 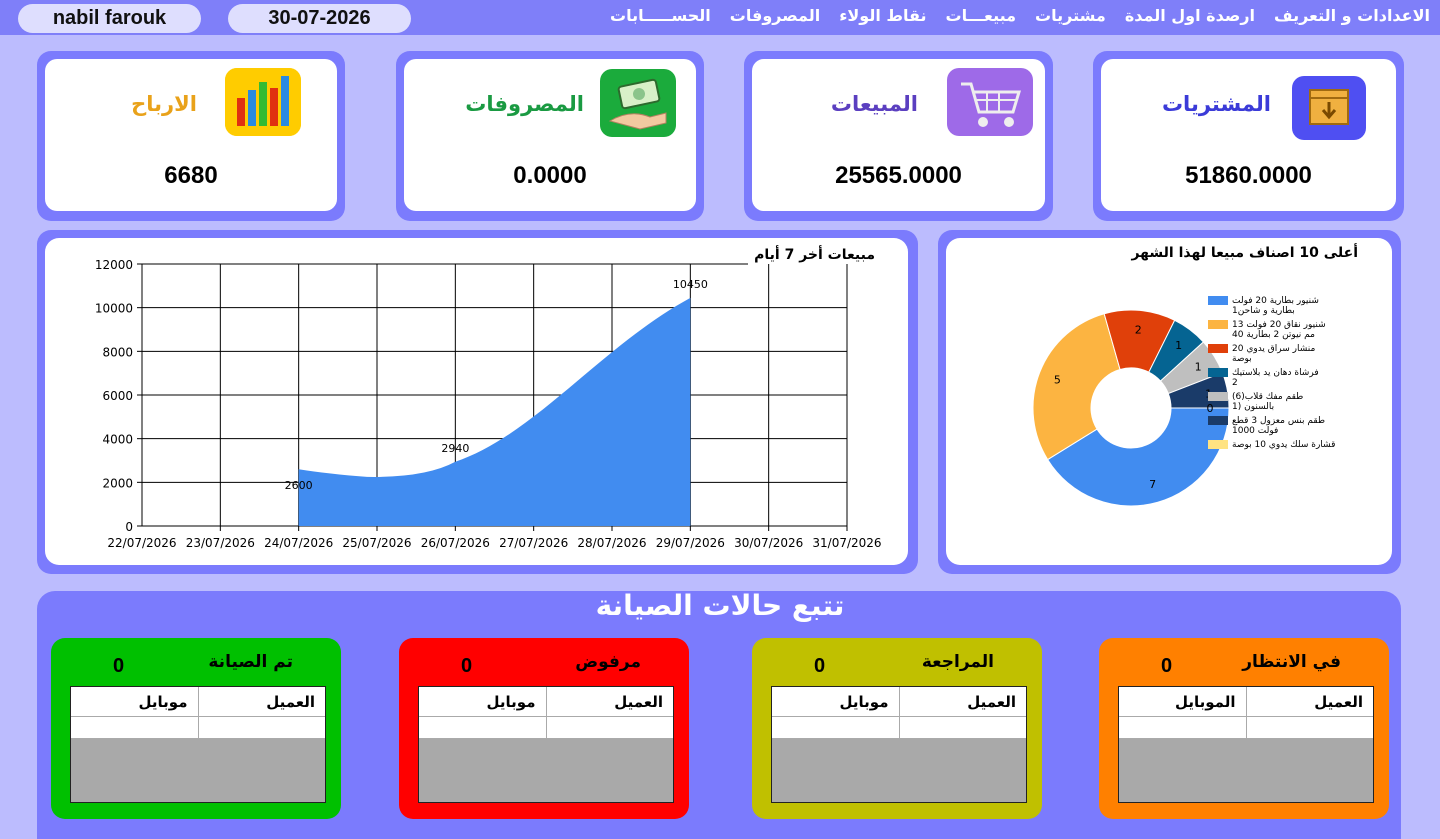 I want to click on menu-sales: مبيعـــات, so click(x=981, y=15).